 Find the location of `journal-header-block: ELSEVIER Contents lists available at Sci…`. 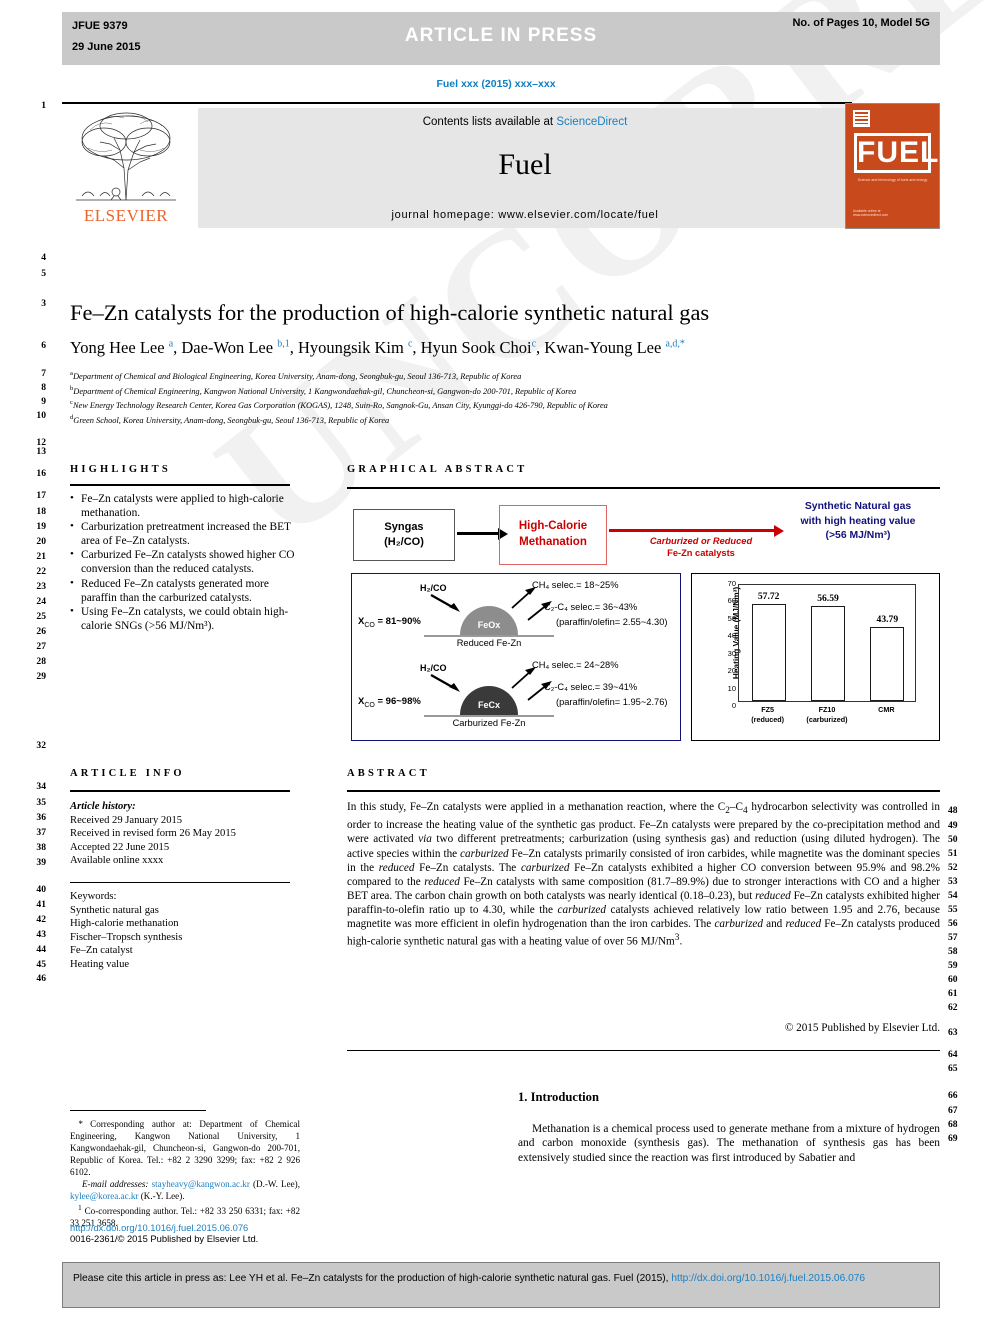

journal-header-block: ELSEVIER Contents lists available at Sci… is located at coordinates (501, 166).